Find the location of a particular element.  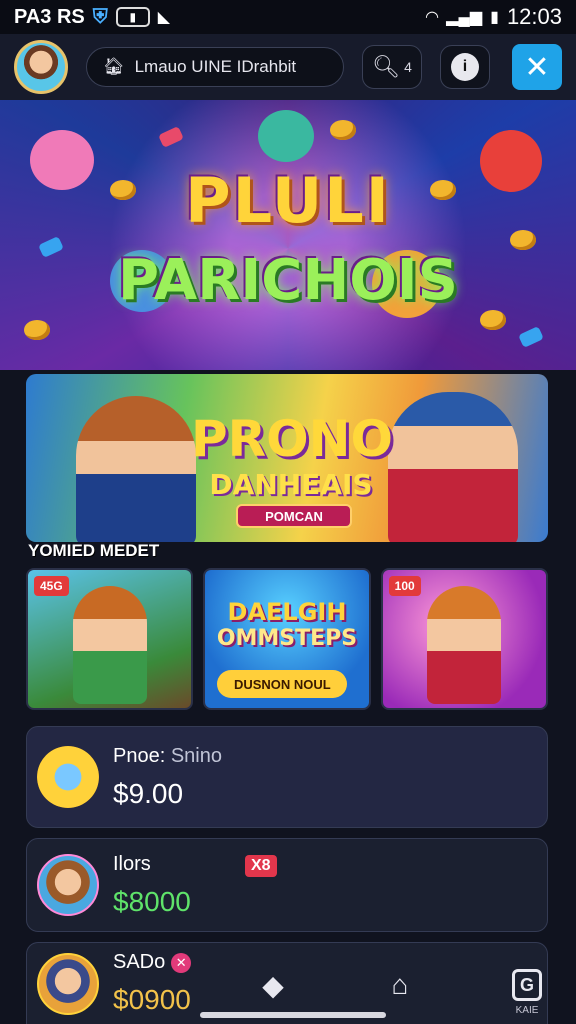

bottom-nav: ◆ ⌂ G KAIE is located at coordinates (400, 988).